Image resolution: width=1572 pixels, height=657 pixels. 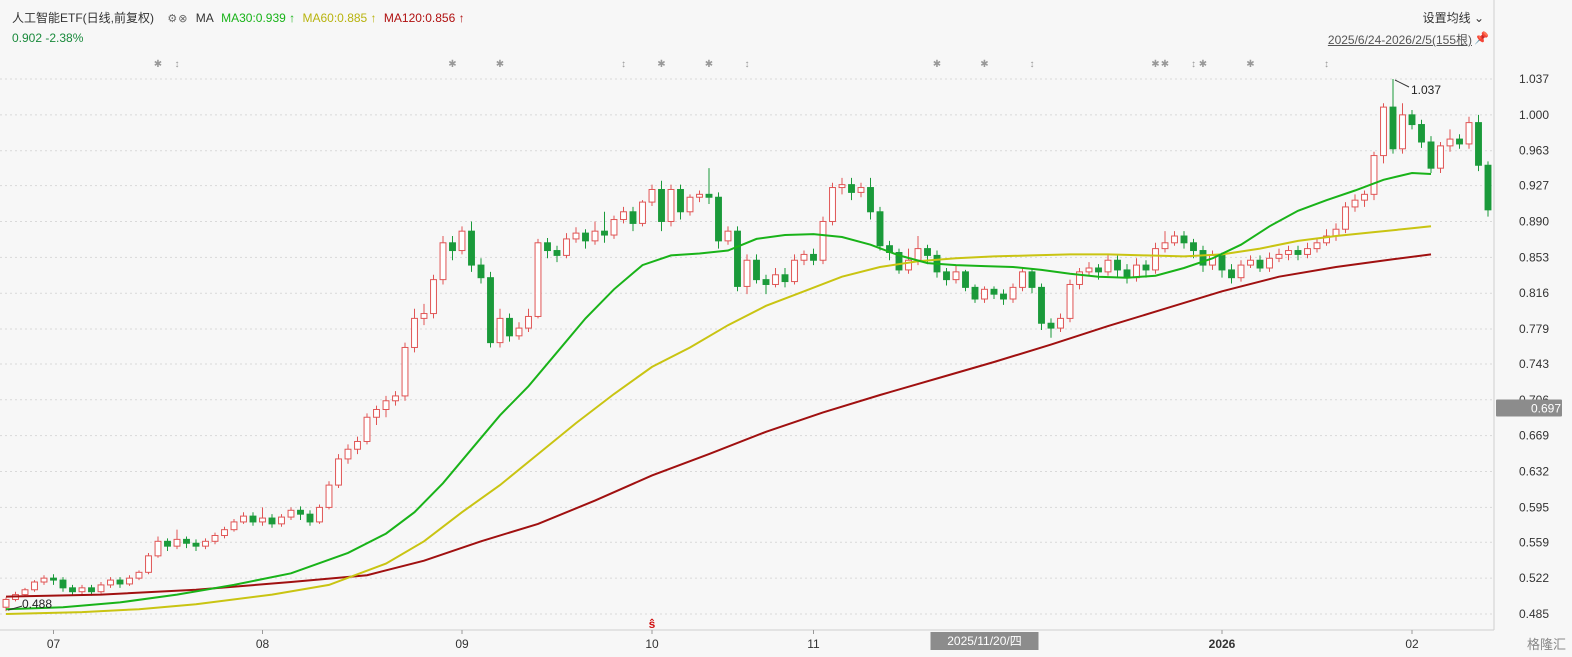 What do you see at coordinates (1546, 409) in the screenshot?
I see `price-tag-label: 0.697` at bounding box center [1546, 409].